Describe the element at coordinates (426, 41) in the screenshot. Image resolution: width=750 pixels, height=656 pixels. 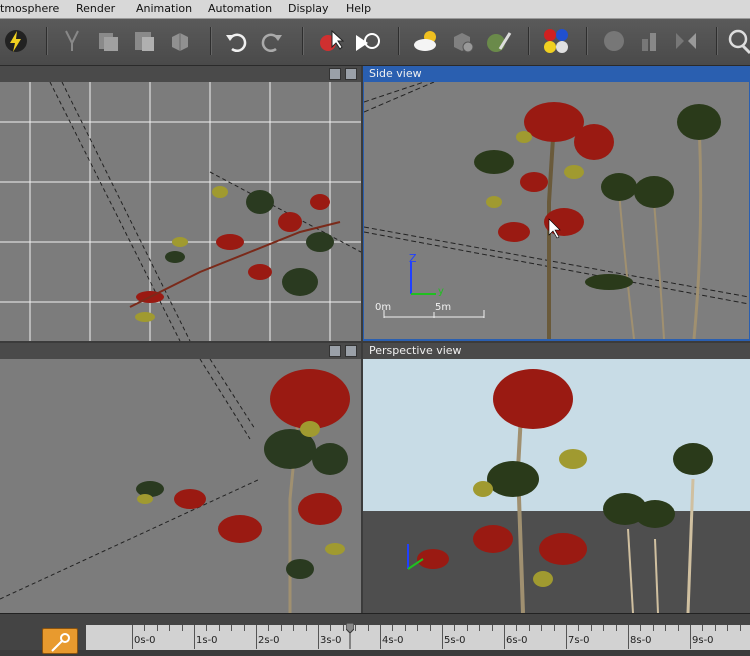
I see `atmosphere-cloud-icon` at that location.